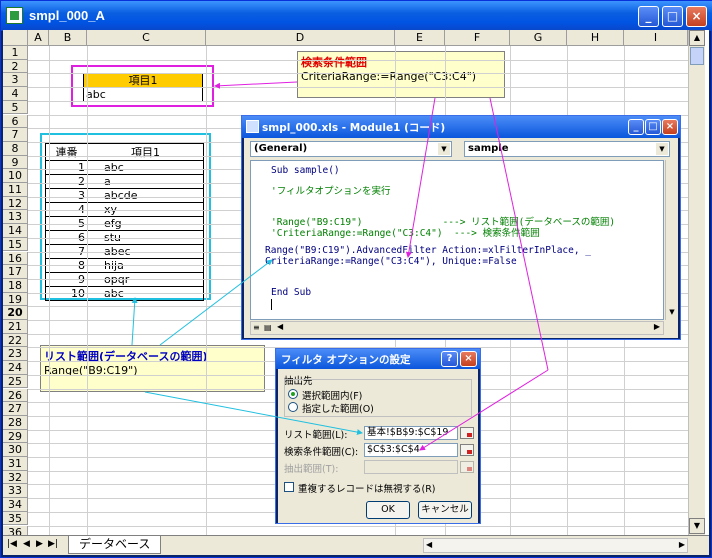 The height and width of the screenshot is (558, 712). What do you see at coordinates (15, 53) in the screenshot?
I see `row-header-1: 1` at bounding box center [15, 53].